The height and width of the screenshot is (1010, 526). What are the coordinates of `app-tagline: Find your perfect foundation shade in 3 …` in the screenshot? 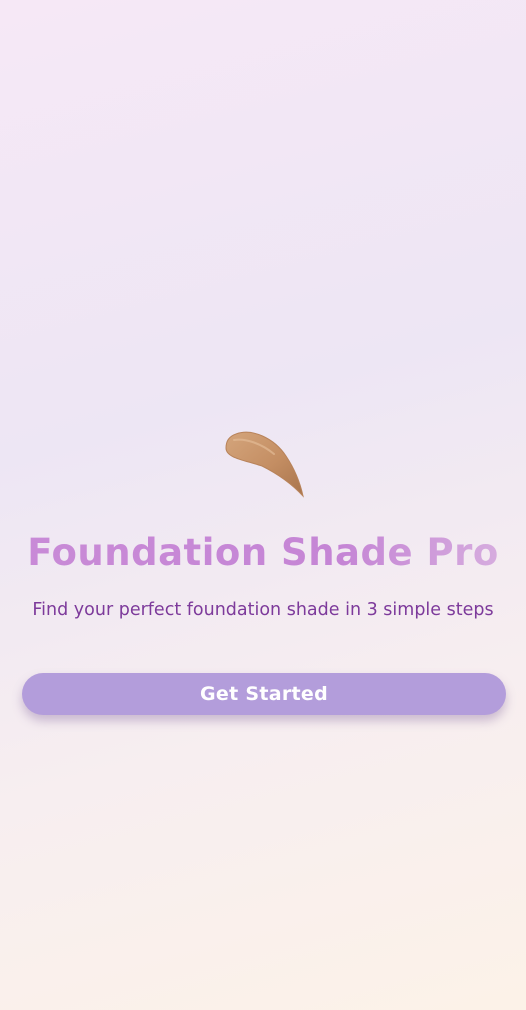 It's located at (263, 610).